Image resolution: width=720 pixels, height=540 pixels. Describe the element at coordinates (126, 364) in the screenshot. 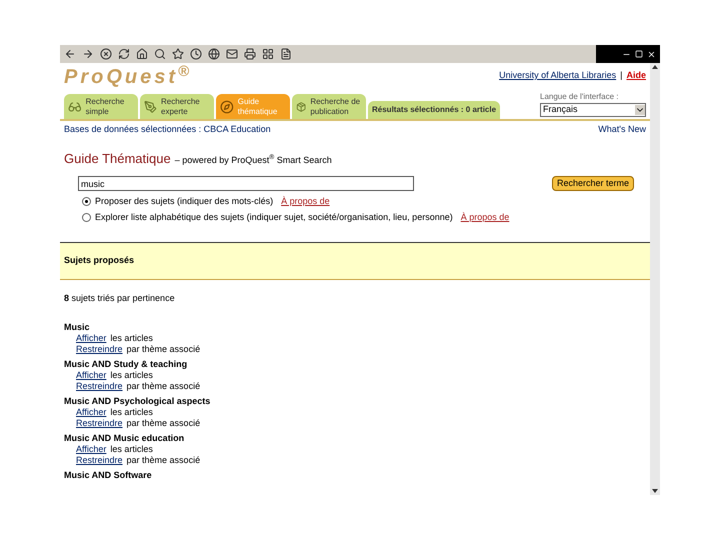

I see `subject-title: Music AND Study & teaching` at that location.